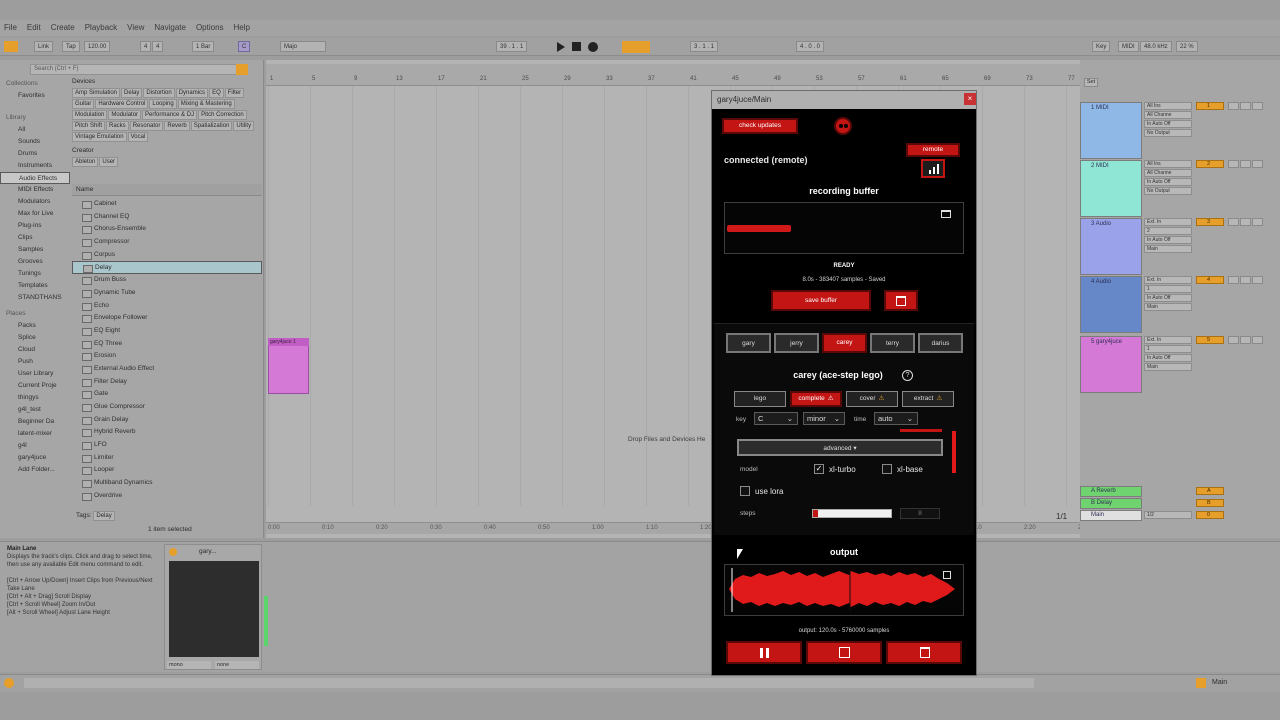 This screenshot has width=1280, height=720. I want to click on track-header: 1 MIDI, so click(1111, 130).